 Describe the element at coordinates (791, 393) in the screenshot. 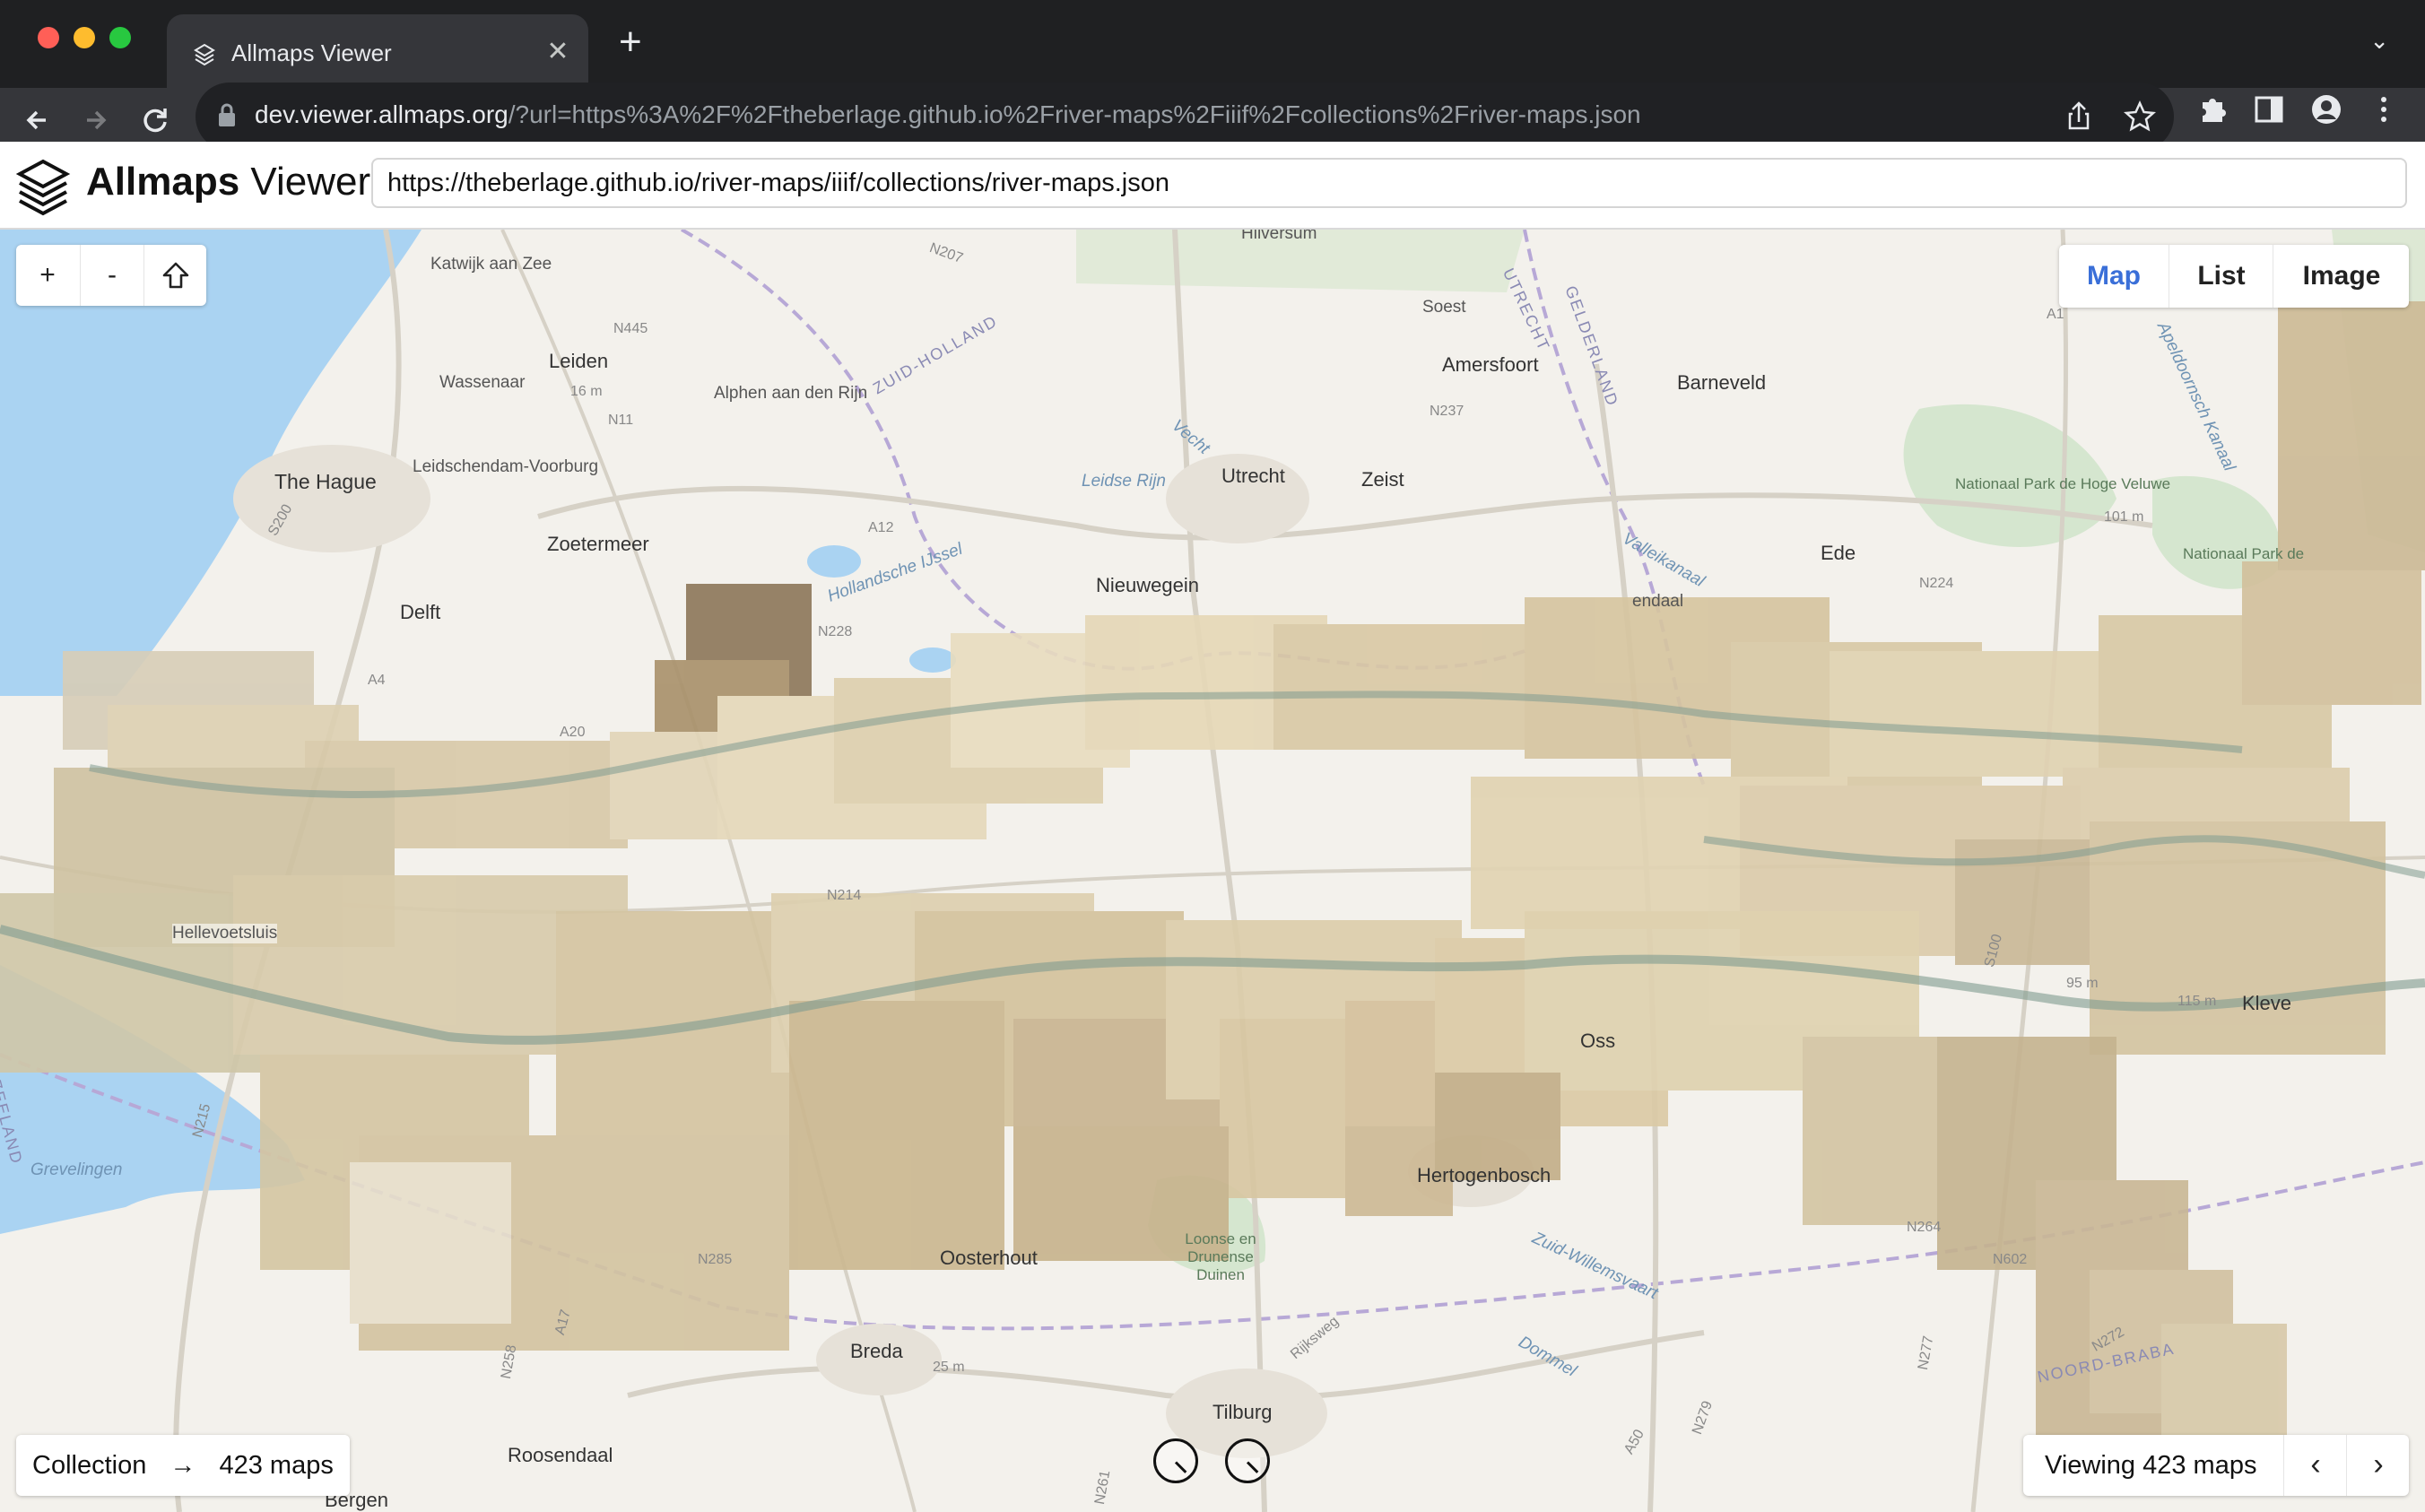

I see `label-alphen: Alphen aan den Rijn` at that location.